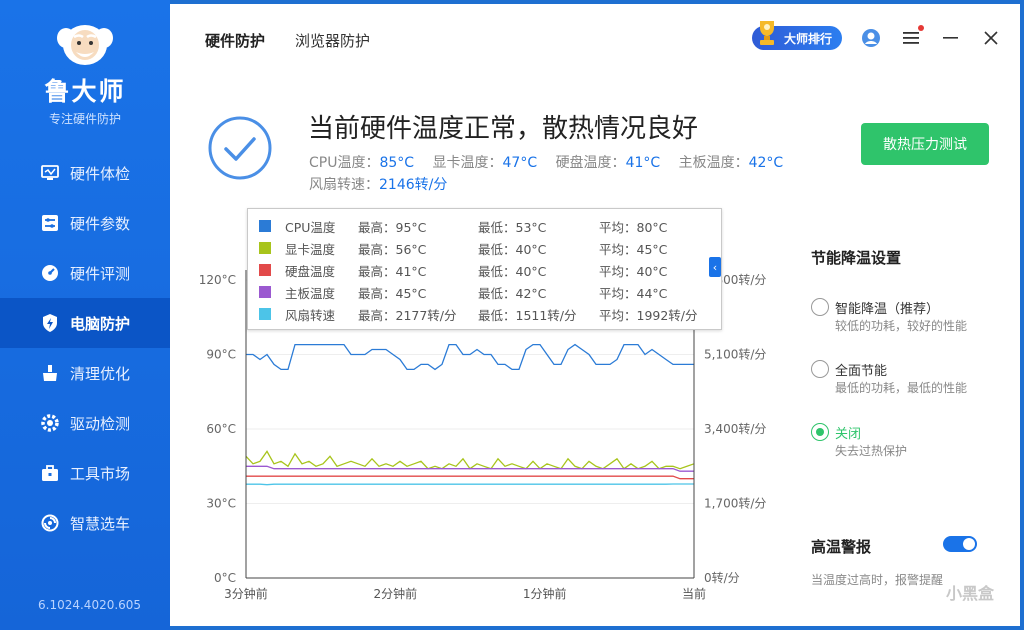  I want to click on high-temp-alarm-title: 高温警报, so click(841, 547).